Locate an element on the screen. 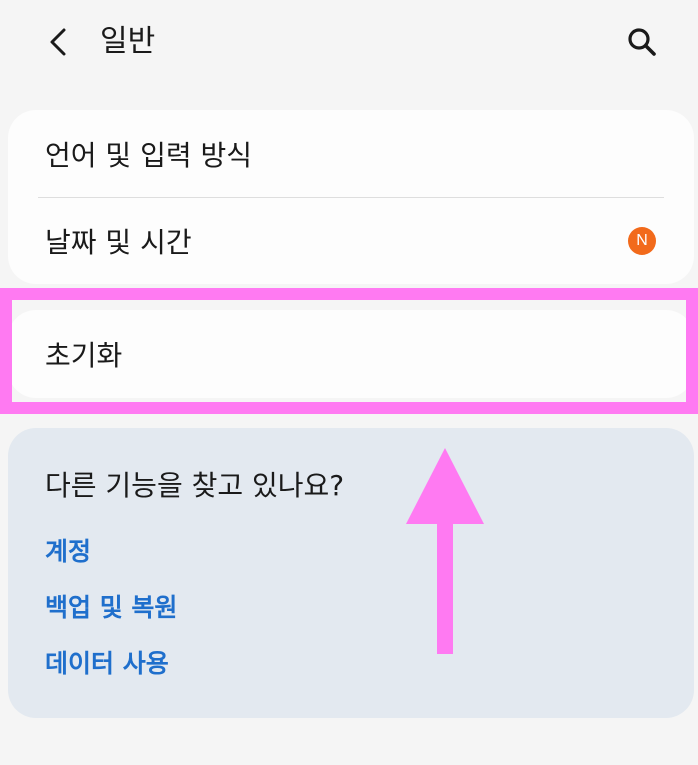 The width and height of the screenshot is (698, 765). up-arrow-icon is located at coordinates (445, 551).